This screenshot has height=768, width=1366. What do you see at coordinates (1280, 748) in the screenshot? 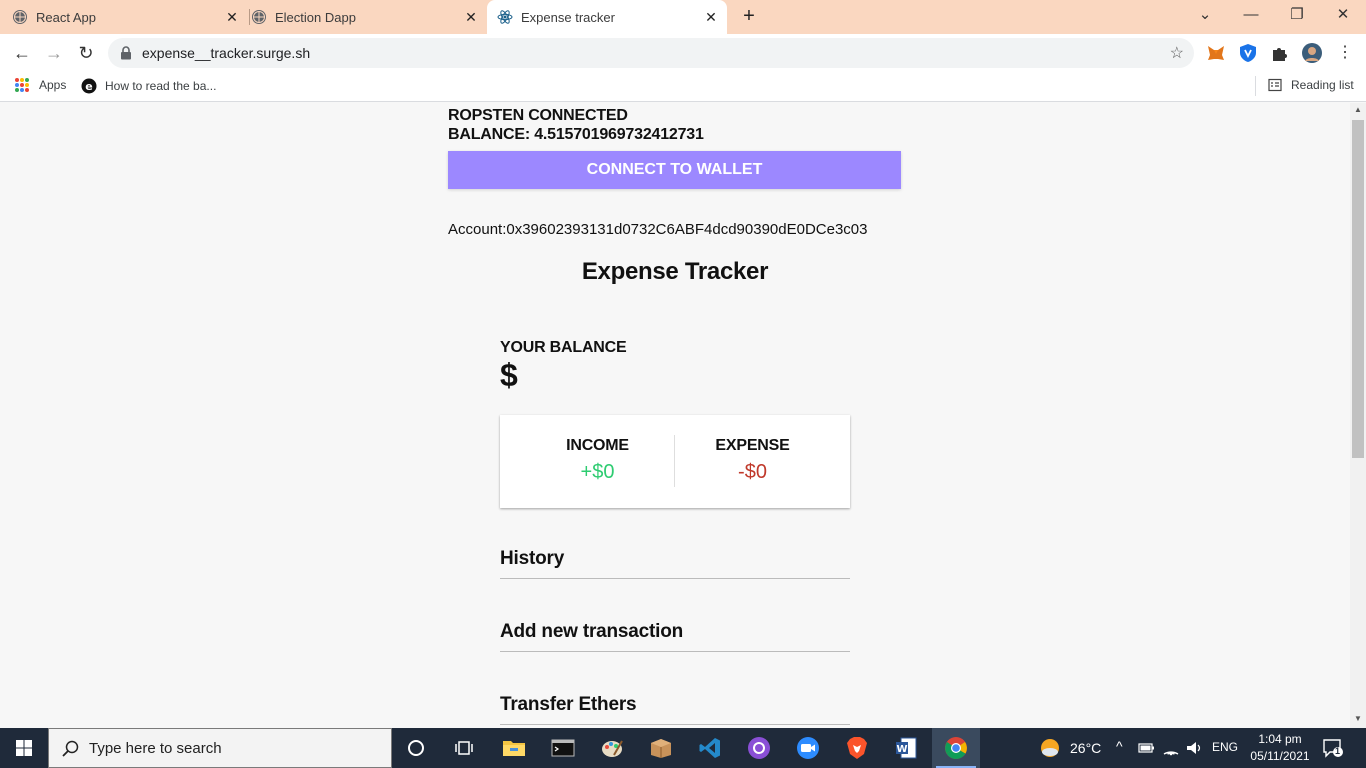
I see `system-clock: 1:04 pm 05/11/2021` at bounding box center [1280, 748].